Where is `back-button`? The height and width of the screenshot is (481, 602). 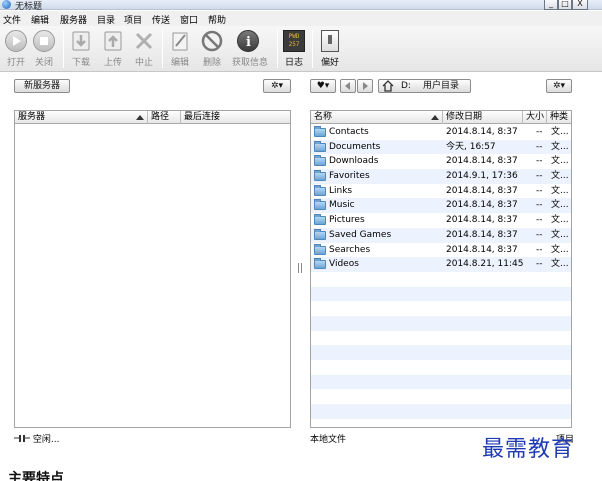
back-button is located at coordinates (348, 86).